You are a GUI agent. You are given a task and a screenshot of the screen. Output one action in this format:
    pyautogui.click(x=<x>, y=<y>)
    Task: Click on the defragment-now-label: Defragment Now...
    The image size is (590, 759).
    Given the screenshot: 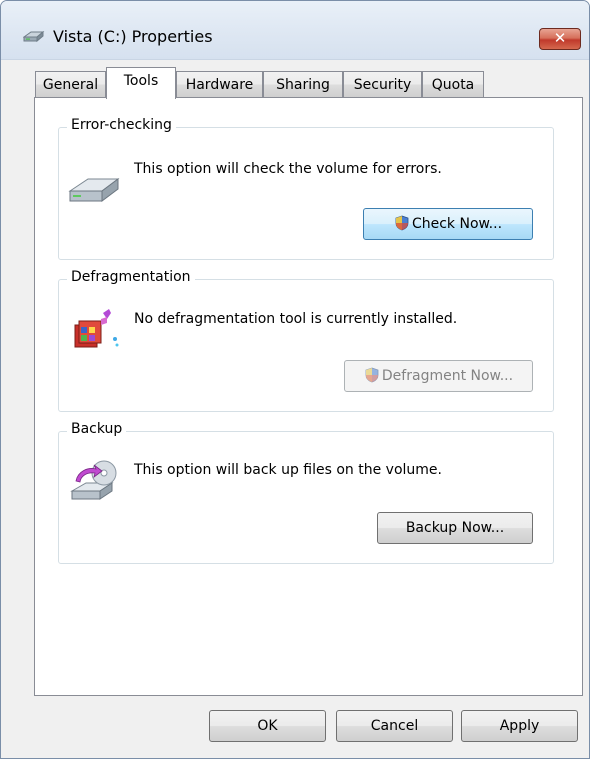 What is the action you would take?
    pyautogui.click(x=447, y=376)
    